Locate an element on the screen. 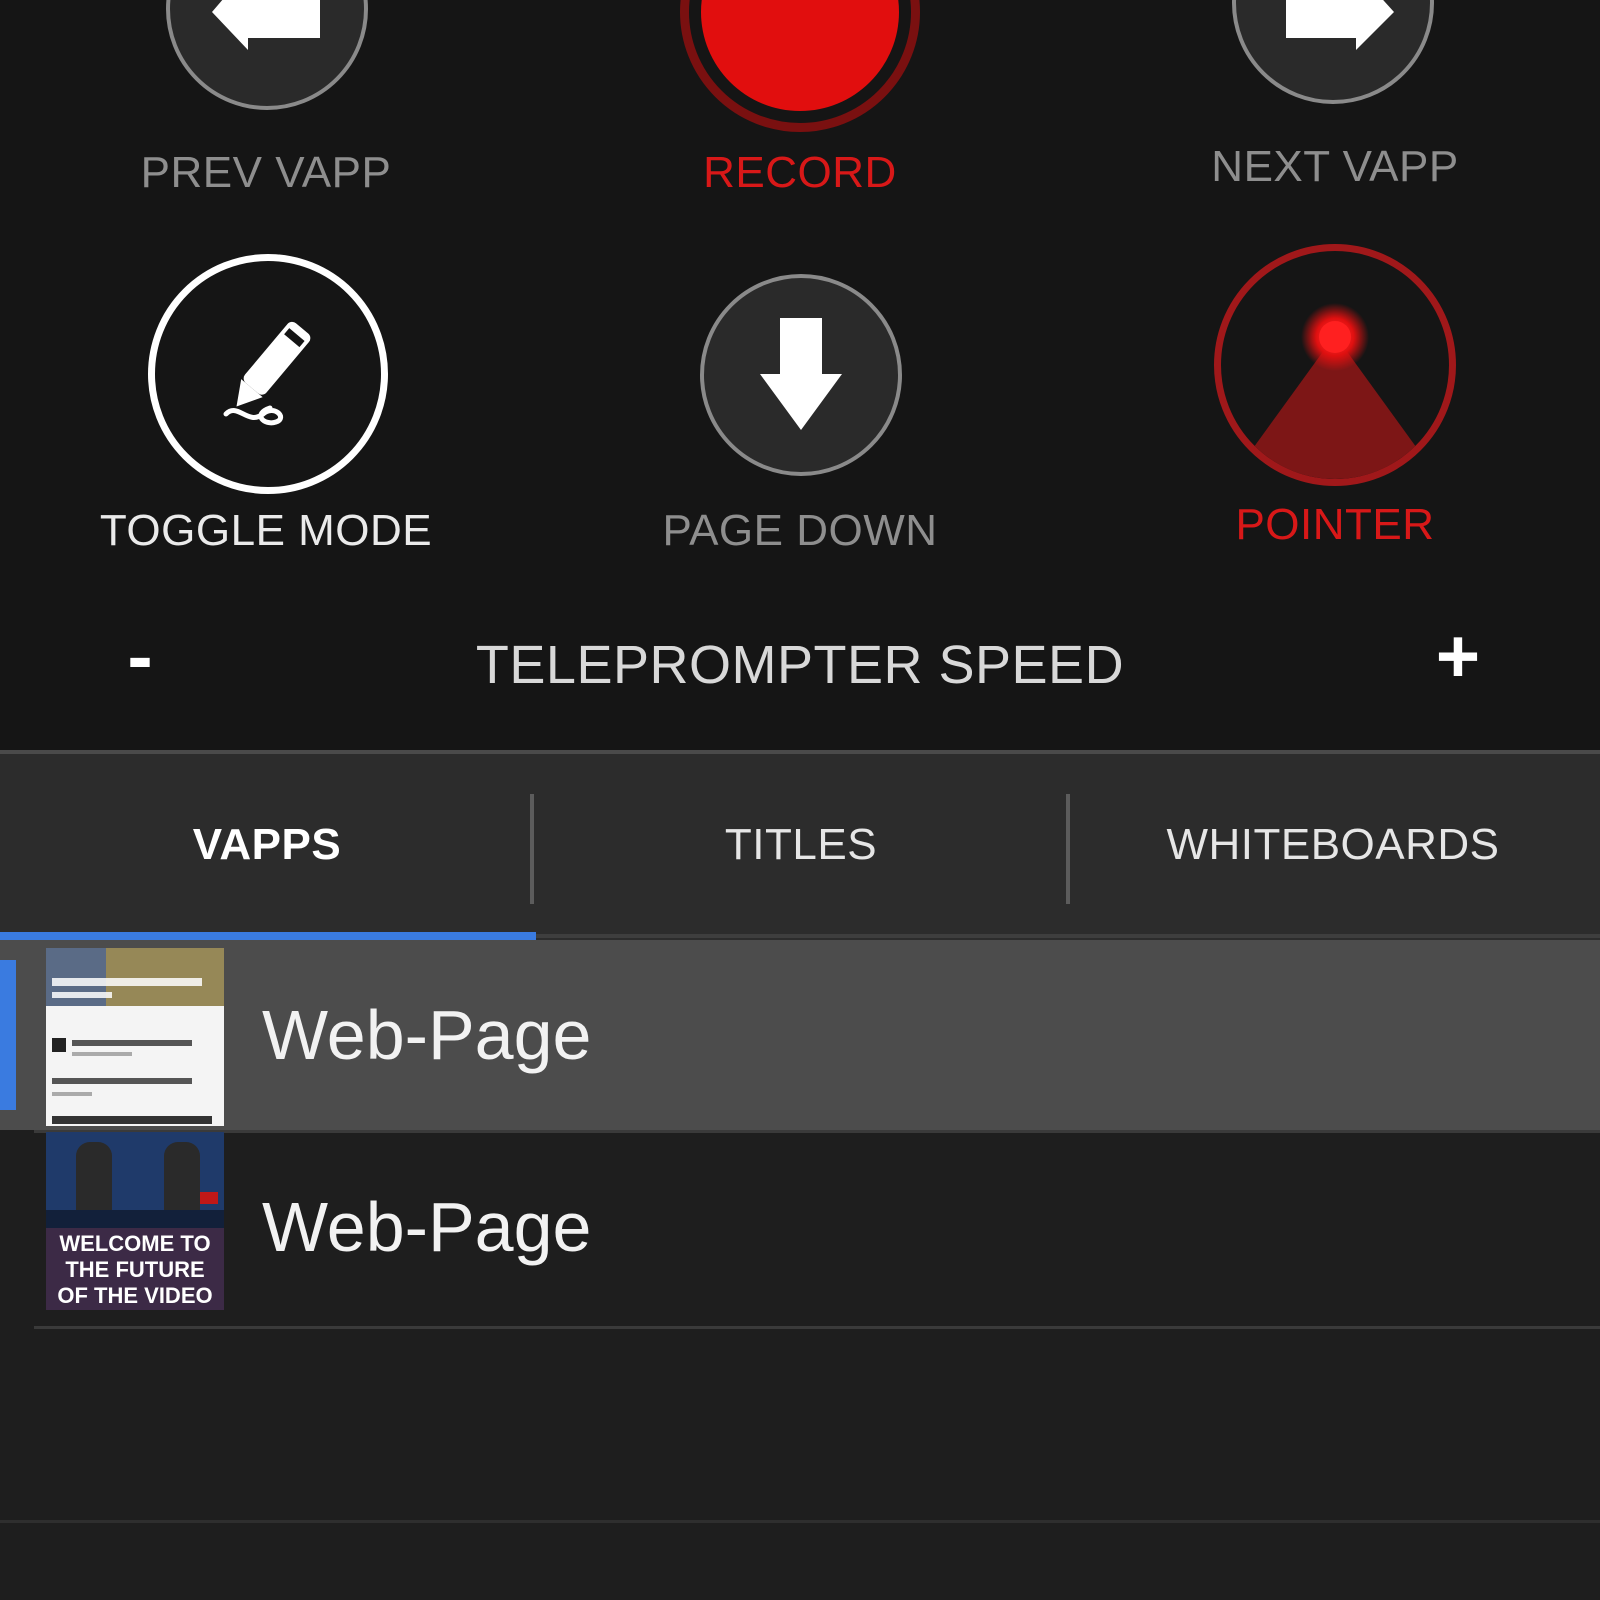  pointer-button: POINTER is located at coordinates (1340, 405).